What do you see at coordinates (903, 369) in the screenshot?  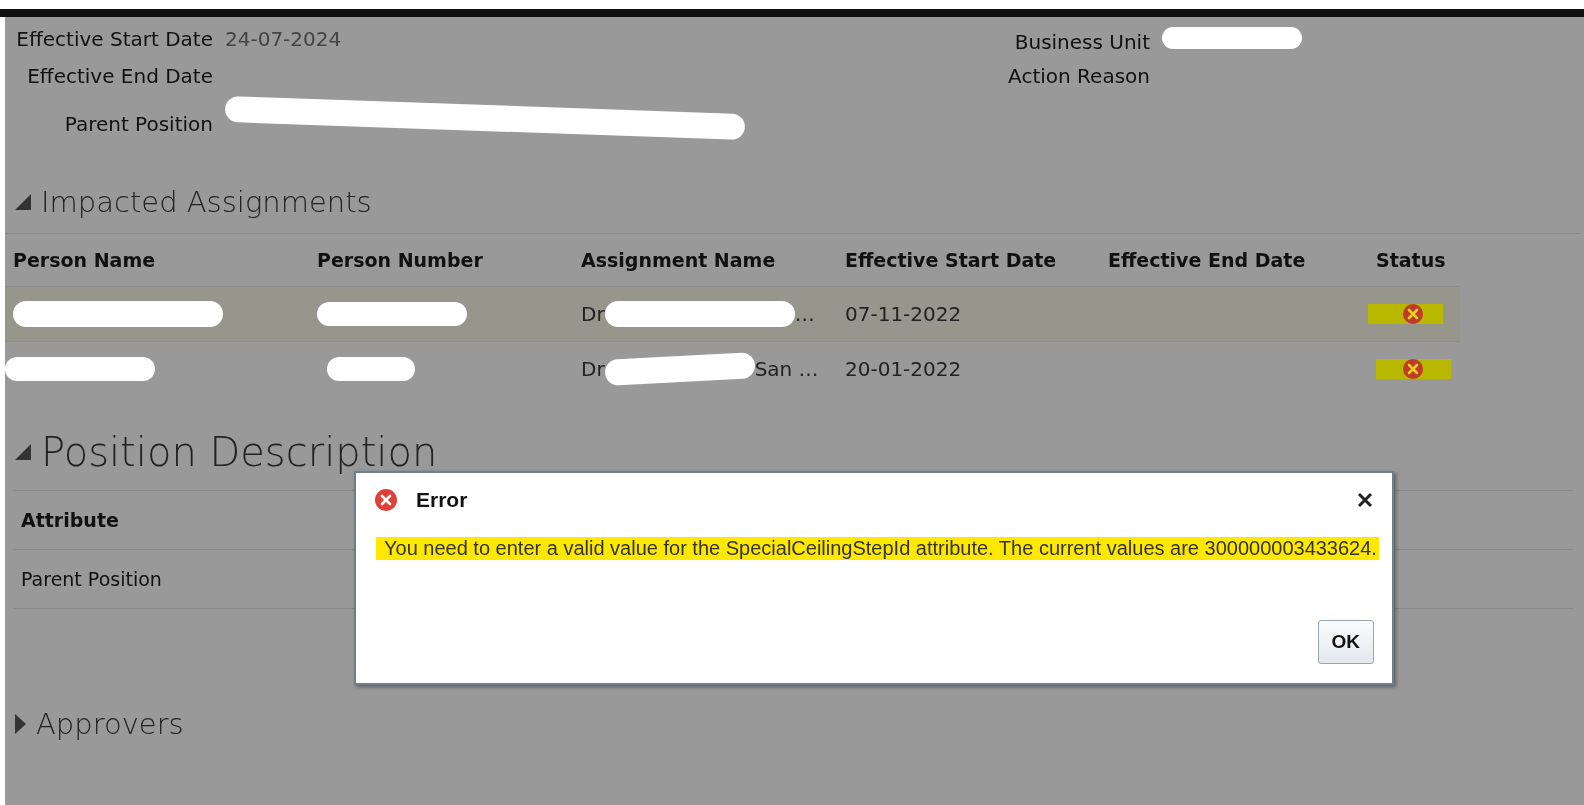 I see `table-cell-text: 20-01-2022` at bounding box center [903, 369].